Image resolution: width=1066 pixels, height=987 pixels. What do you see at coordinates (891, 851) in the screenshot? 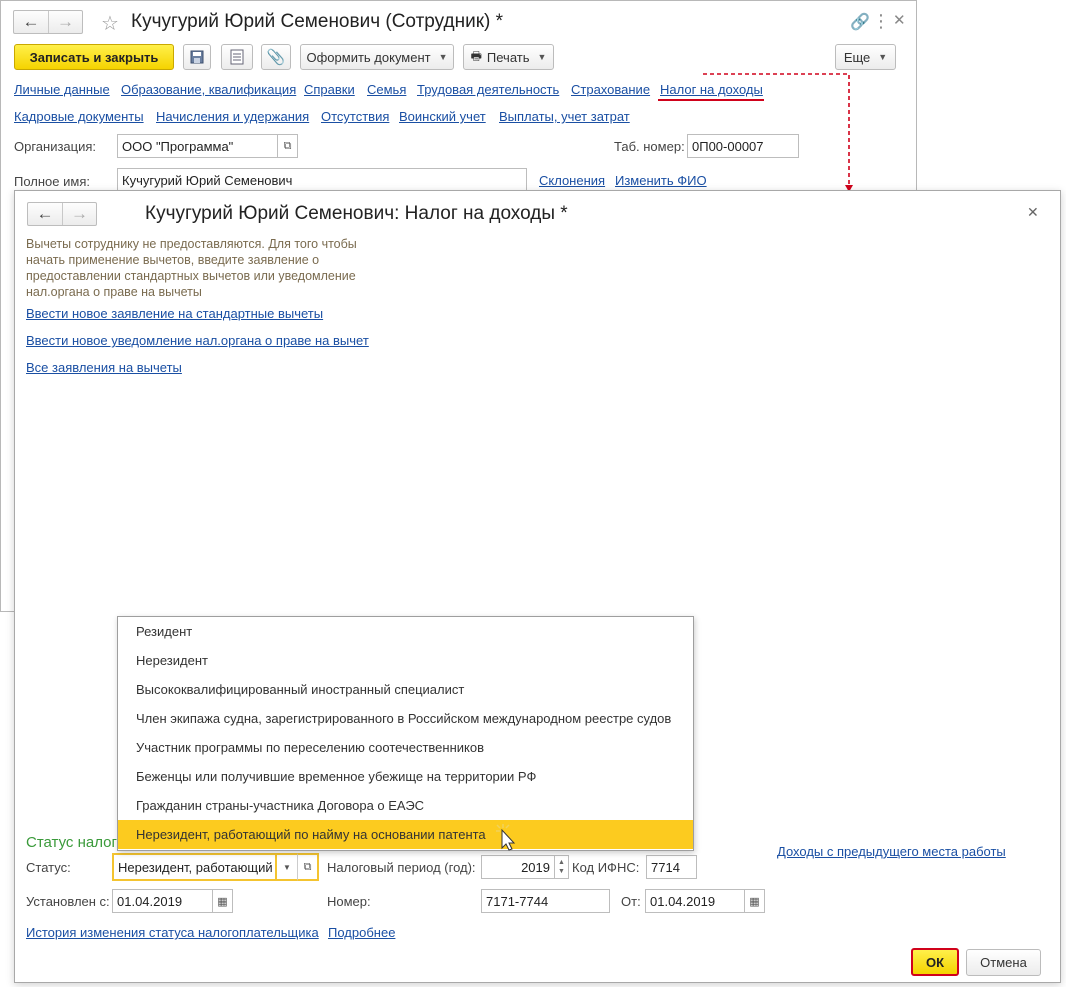
I see `link-previous-income: Доходы с предыдущего места работы` at bounding box center [891, 851].